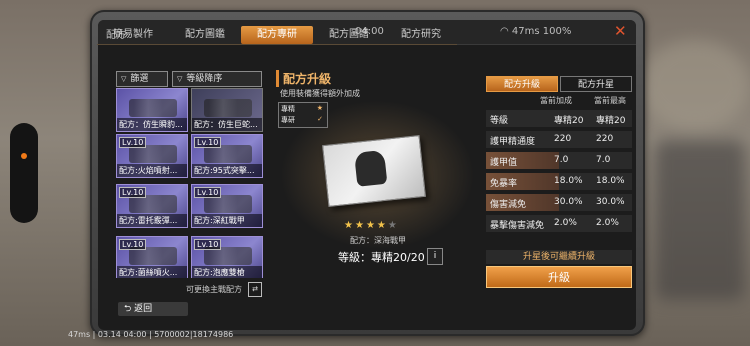  What do you see at coordinates (620, 31) in the screenshot?
I see `close-icon: ✕` at bounding box center [620, 31].